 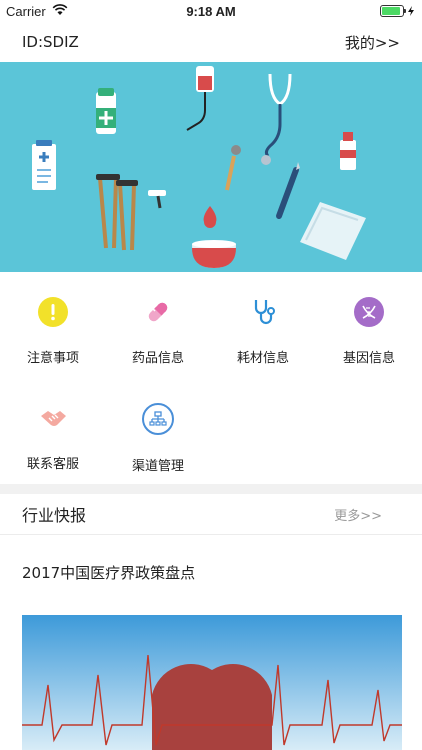 I want to click on category-supplies: 耗材信息, so click(x=263, y=331).